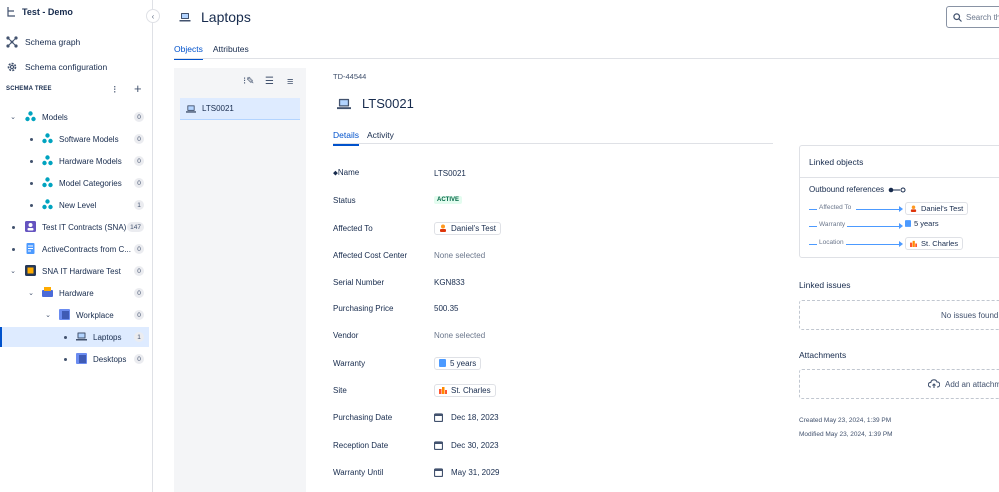 The image size is (999, 492). I want to click on linked-issues-title: Linked issues, so click(825, 285).